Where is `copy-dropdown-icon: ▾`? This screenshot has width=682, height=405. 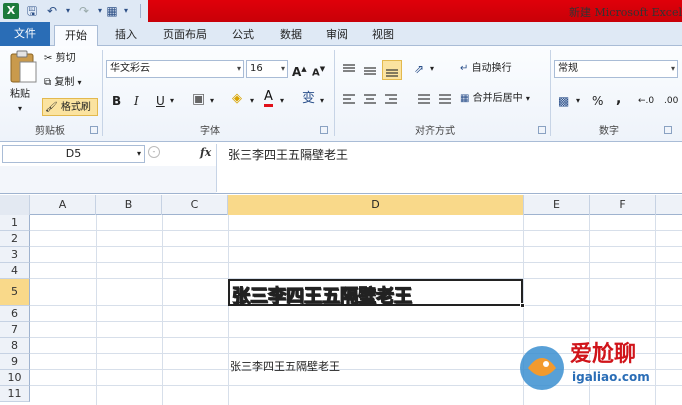
copy-dropdown-icon: ▾ is located at coordinates (80, 82).